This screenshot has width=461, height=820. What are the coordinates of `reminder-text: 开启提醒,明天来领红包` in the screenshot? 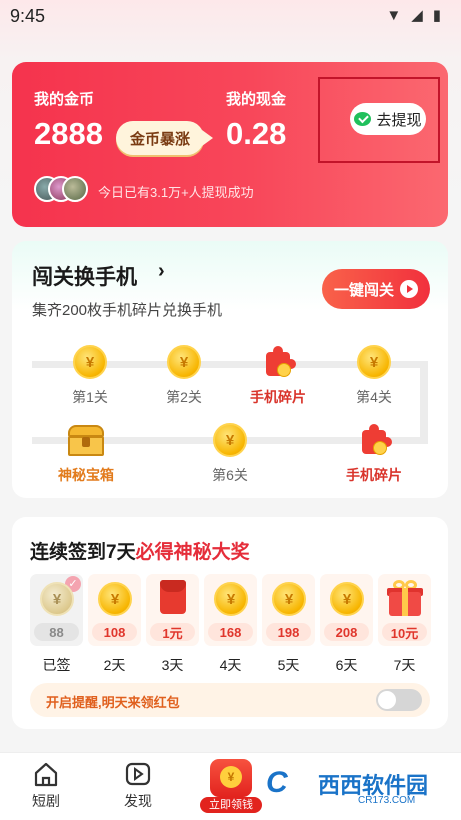 It's located at (113, 702).